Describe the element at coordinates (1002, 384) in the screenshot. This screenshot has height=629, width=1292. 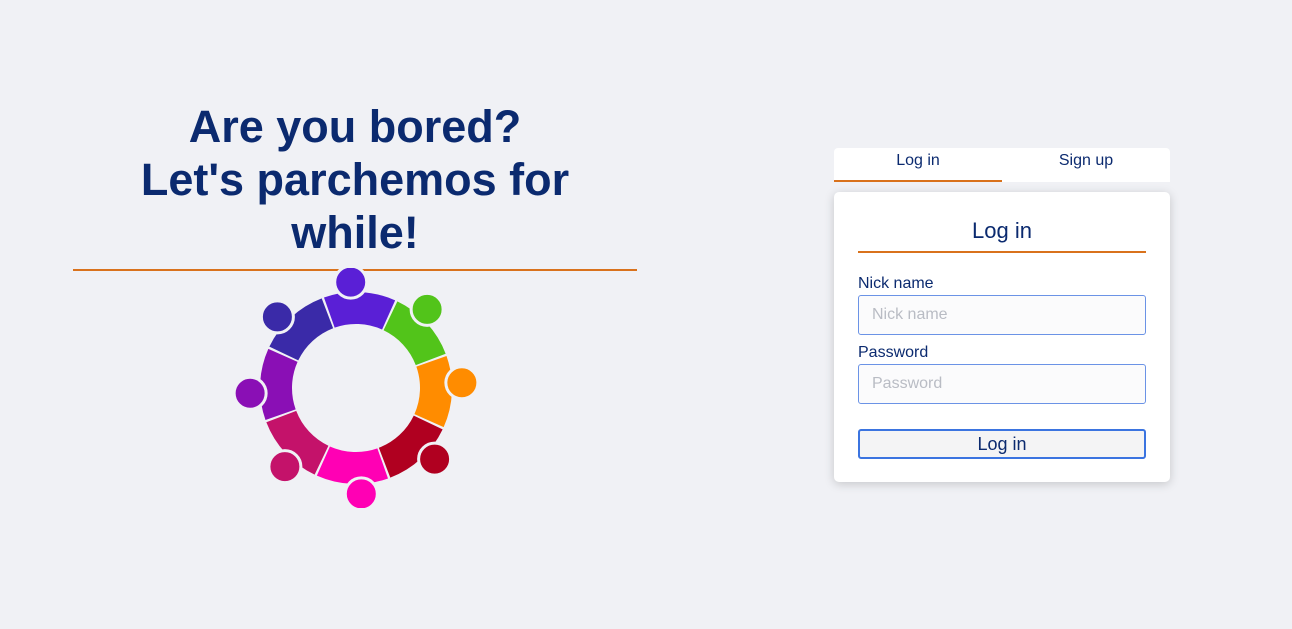
I see `password-input` at that location.